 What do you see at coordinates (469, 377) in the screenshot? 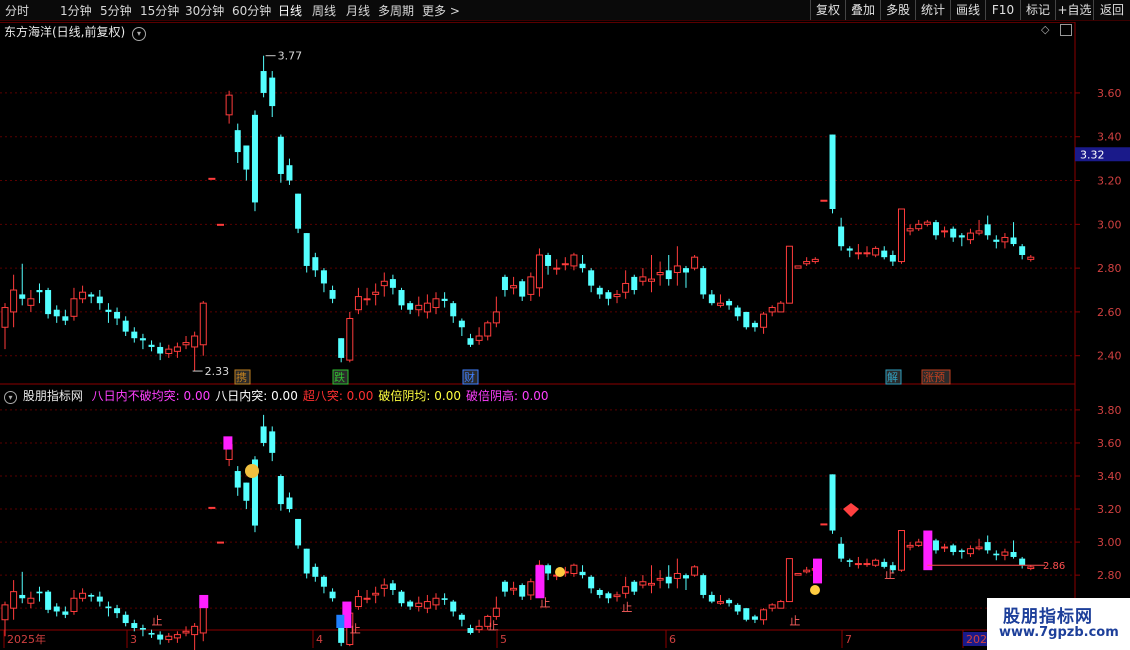
I see `event-marker-label: 财` at bounding box center [469, 377].